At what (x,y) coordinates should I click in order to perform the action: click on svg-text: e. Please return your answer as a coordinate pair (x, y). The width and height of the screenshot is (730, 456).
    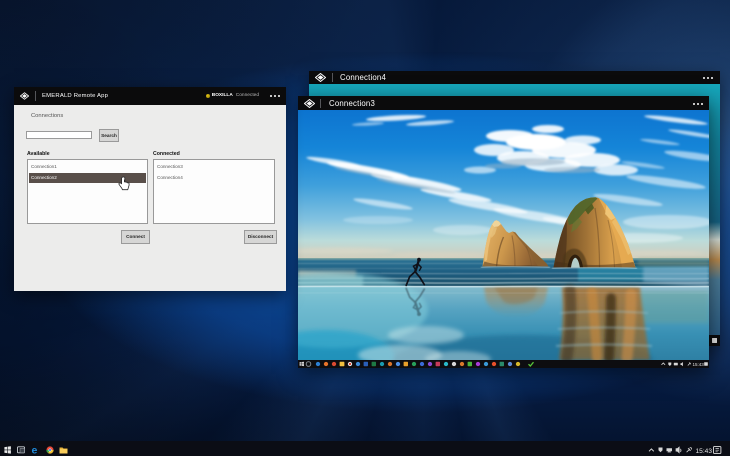
    Looking at the image, I should click on (35, 450).